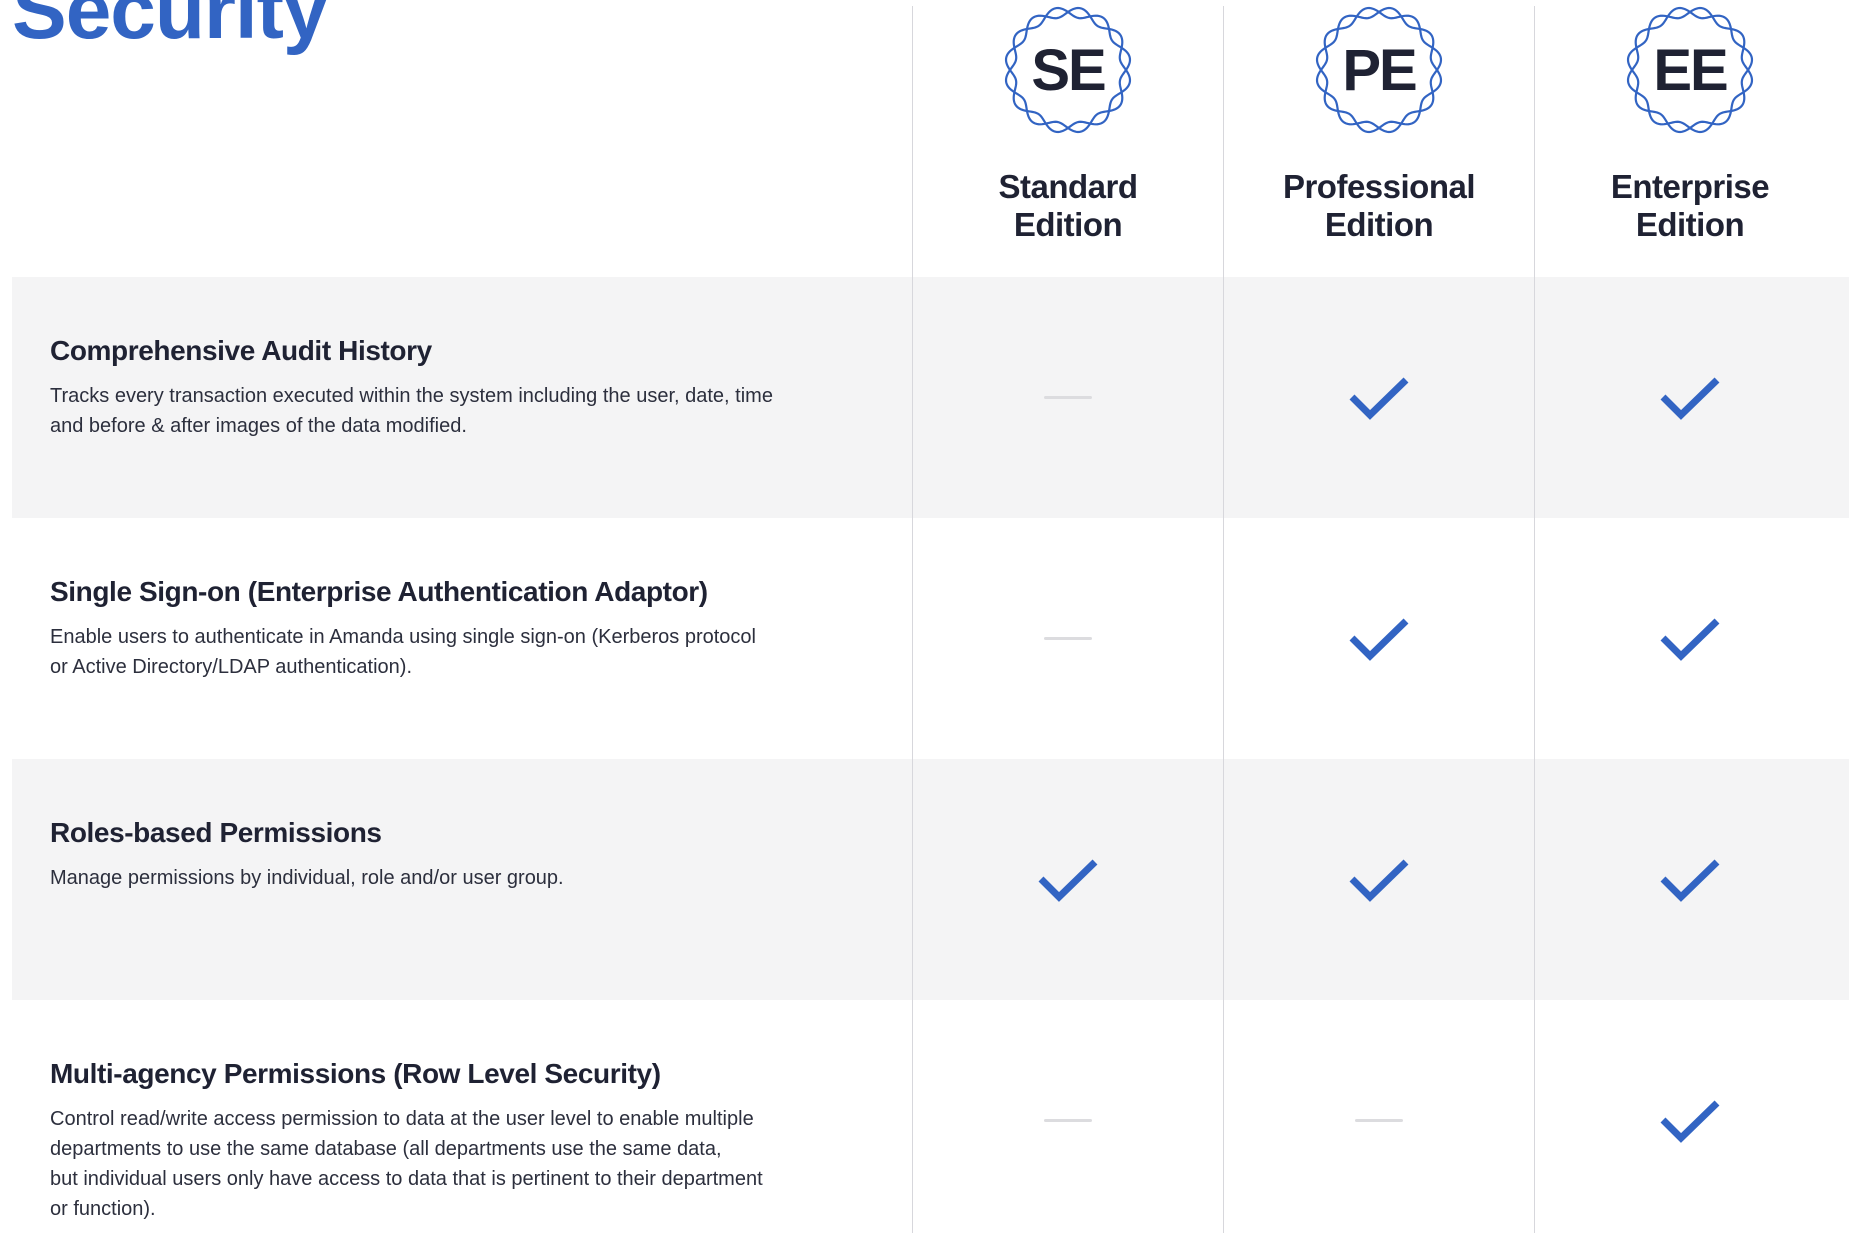 The width and height of the screenshot is (1849, 1241). Describe the element at coordinates (103, 1209) in the screenshot. I see `feature-description-line: or function).` at that location.